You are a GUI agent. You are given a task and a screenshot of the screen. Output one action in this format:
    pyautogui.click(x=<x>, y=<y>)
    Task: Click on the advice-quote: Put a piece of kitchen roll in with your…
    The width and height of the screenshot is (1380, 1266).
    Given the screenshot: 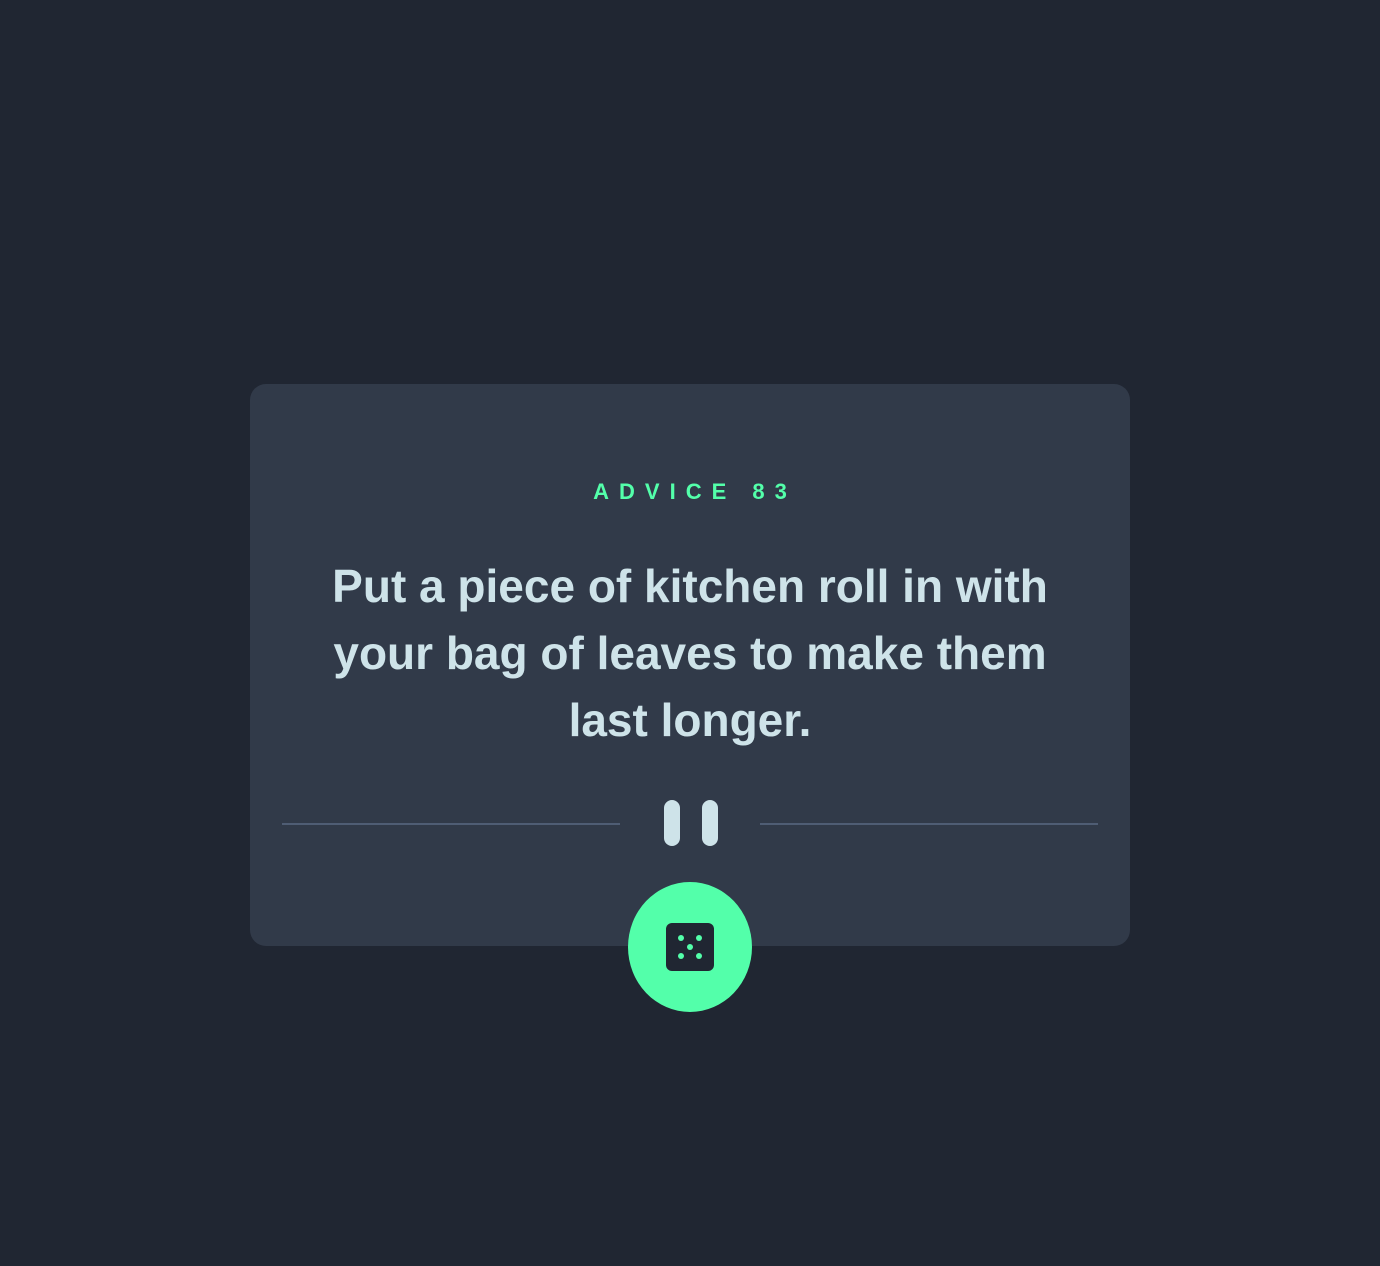 What is the action you would take?
    pyautogui.click(x=690, y=653)
    